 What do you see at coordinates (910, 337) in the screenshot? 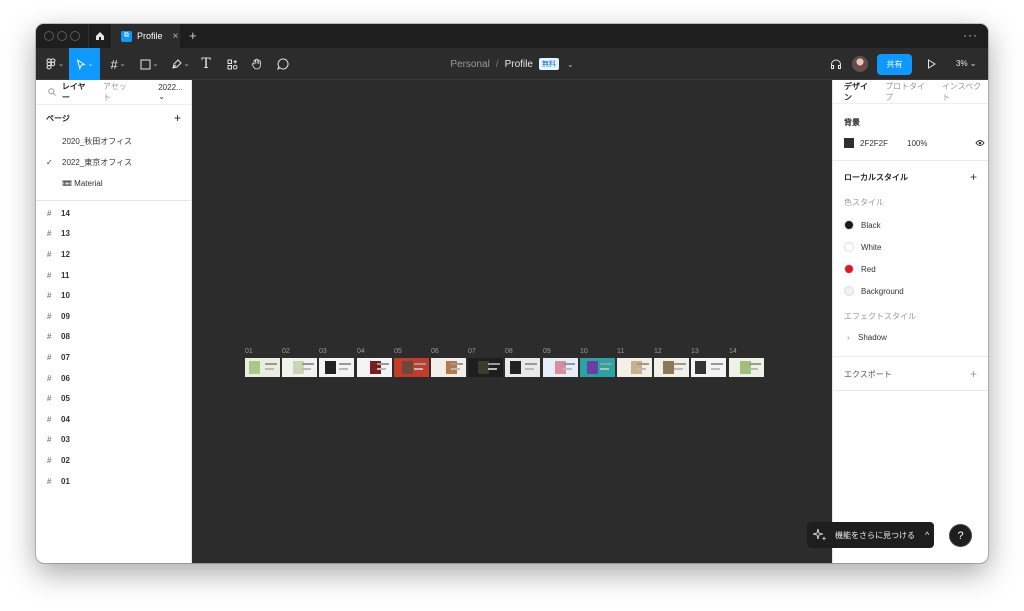
I see `effect-style-item: › Shadow` at bounding box center [910, 337].